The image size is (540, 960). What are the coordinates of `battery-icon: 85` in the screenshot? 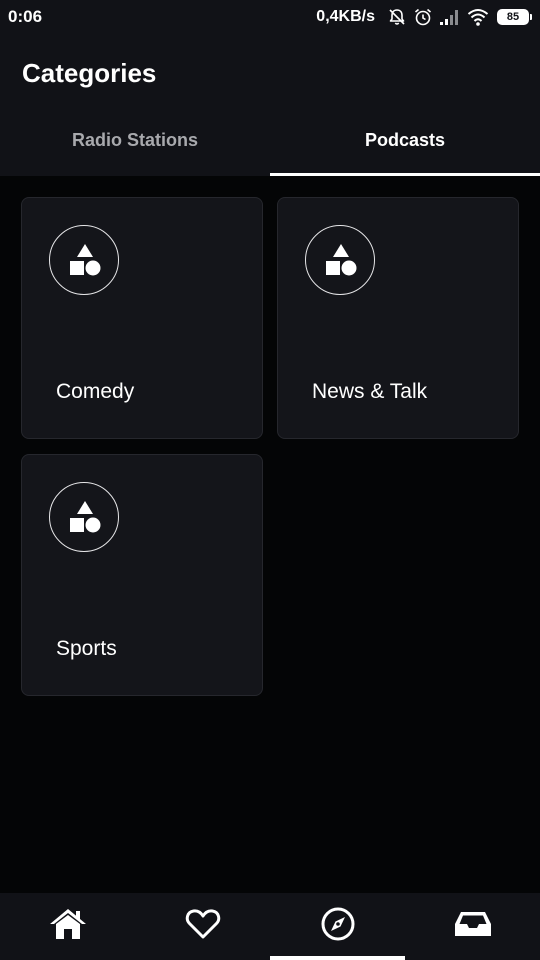 It's located at (514, 17).